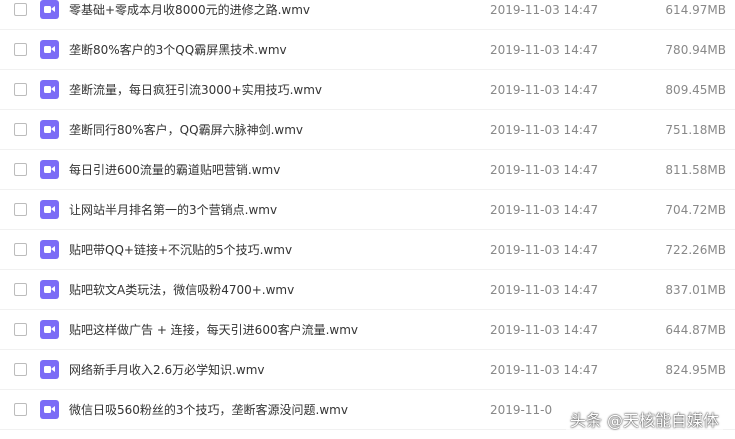 The image size is (735, 439). What do you see at coordinates (180, 250) in the screenshot?
I see `file-name: 贴吧带QQ+链接+不沉贴的5个技巧.wmv` at bounding box center [180, 250].